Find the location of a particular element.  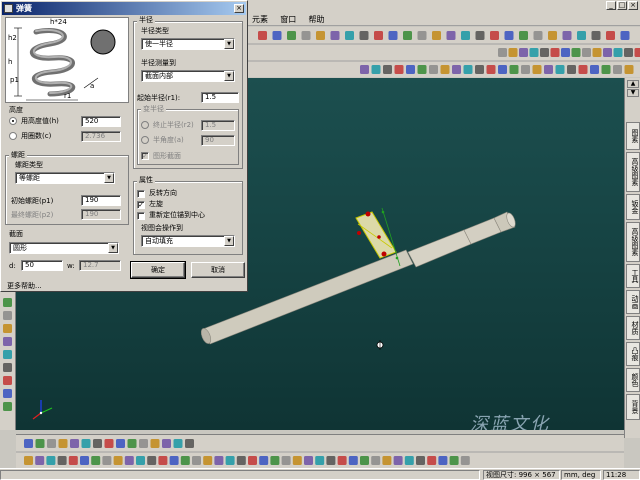

initial-pitch-input: 190 is located at coordinates (101, 200).